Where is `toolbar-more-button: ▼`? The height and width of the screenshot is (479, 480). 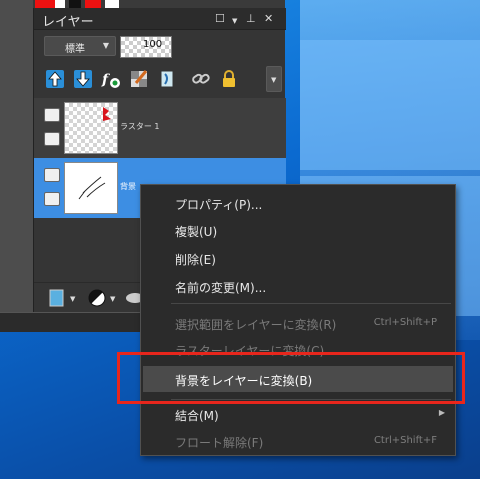 toolbar-more-button: ▼ is located at coordinates (274, 79).